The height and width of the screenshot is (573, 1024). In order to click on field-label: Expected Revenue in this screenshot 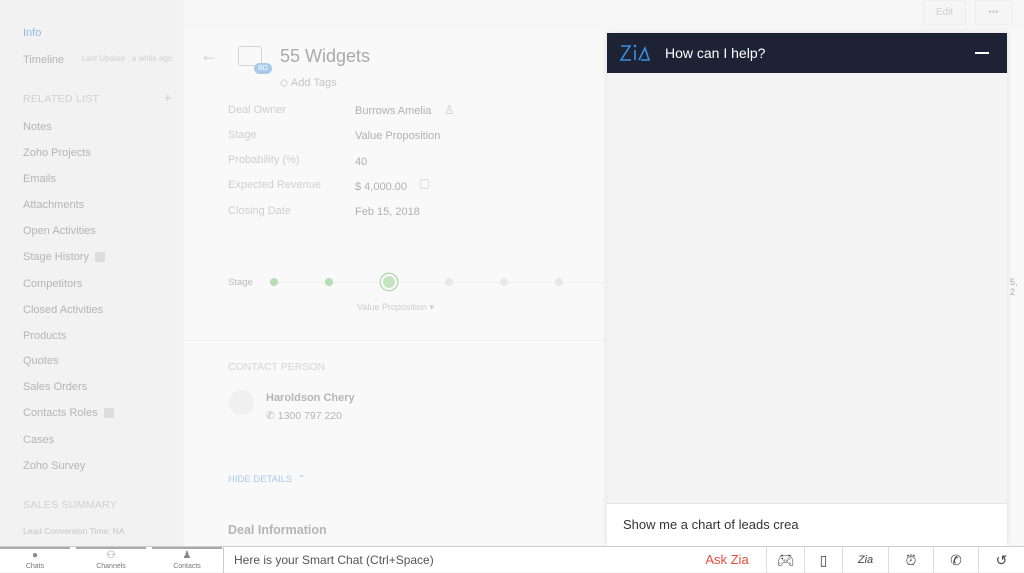, I will do `click(274, 185)`.